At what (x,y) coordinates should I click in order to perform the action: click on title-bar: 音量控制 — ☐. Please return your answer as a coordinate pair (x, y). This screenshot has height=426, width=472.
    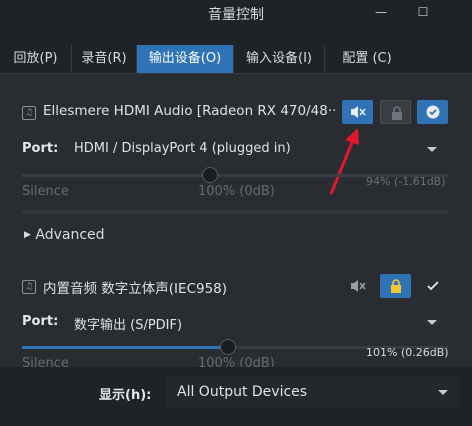
    Looking at the image, I should click on (236, 13).